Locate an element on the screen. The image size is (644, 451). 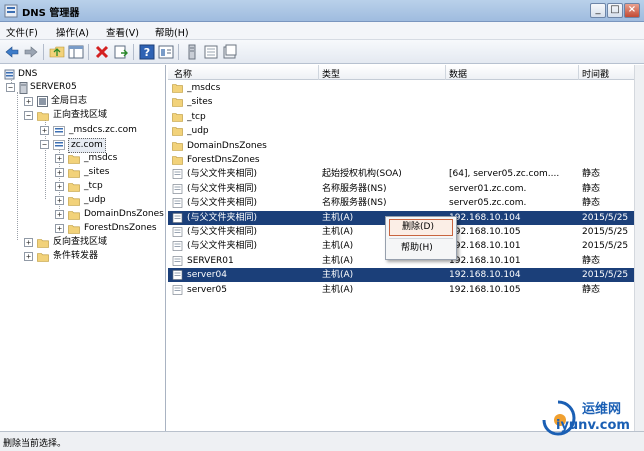
table-row: ForestDnsZones is located at coordinates (401, 160).